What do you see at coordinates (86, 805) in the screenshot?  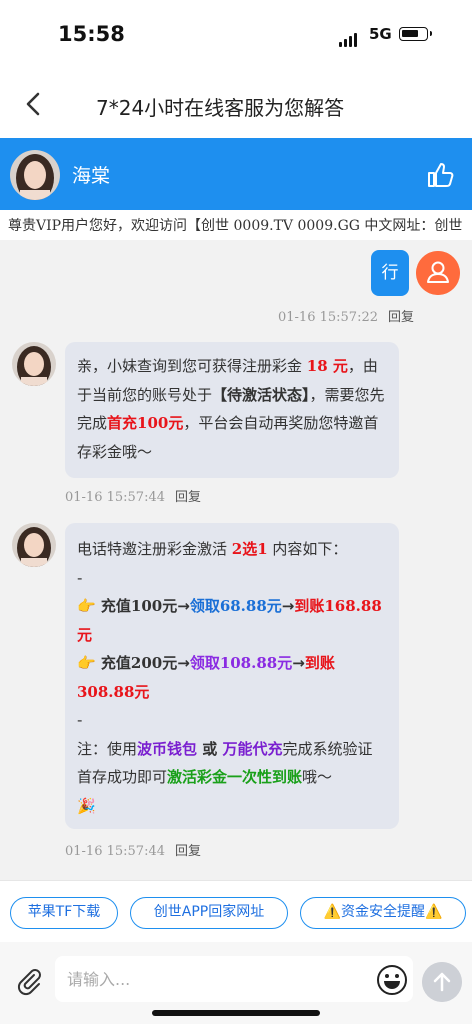 I see `party-popper-icon: 🎉` at bounding box center [86, 805].